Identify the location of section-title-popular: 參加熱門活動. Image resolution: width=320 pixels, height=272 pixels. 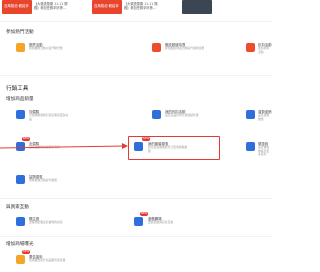
(20, 32).